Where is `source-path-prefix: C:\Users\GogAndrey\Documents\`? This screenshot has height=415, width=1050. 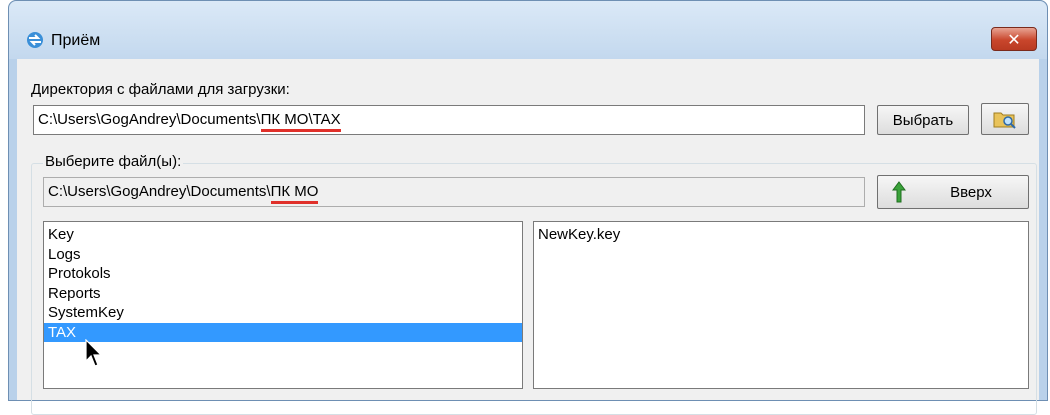
source-path-prefix: C:\Users\GogAndrey\Documents\ is located at coordinates (149, 119).